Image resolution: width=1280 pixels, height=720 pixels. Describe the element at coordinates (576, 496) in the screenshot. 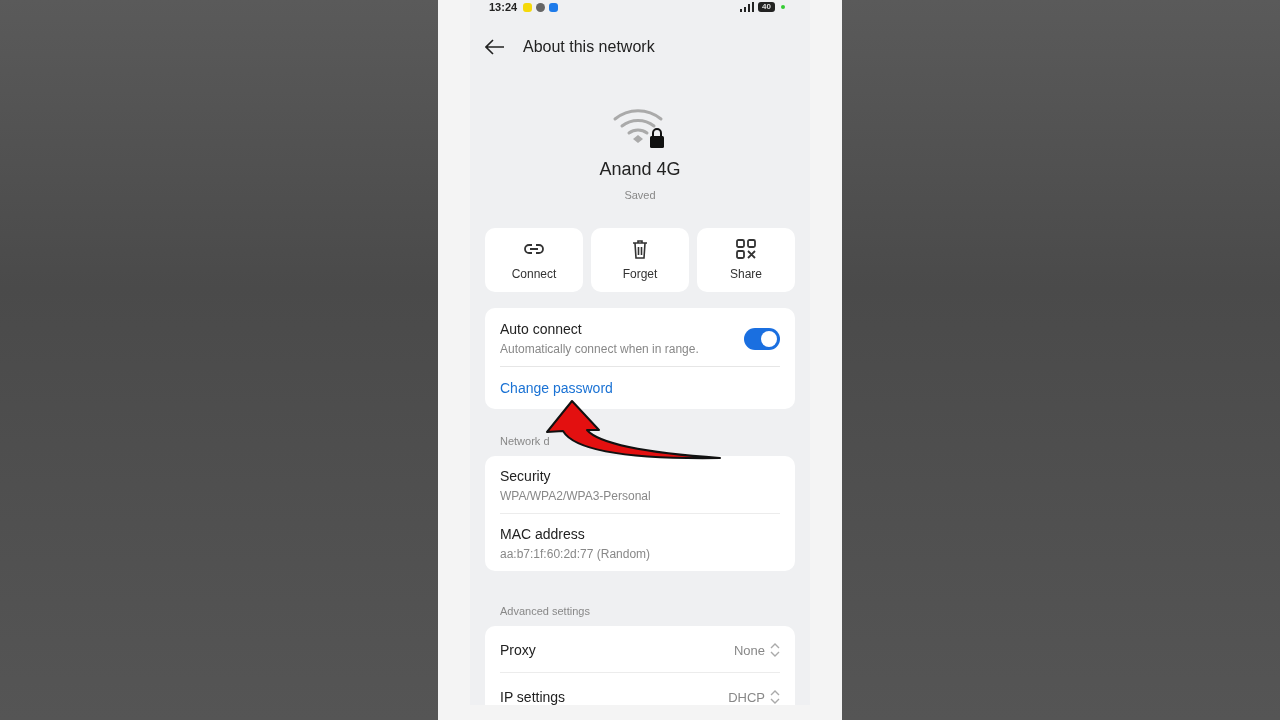

I see `info-value: WPA/WPA2/WPA3-Personal` at that location.